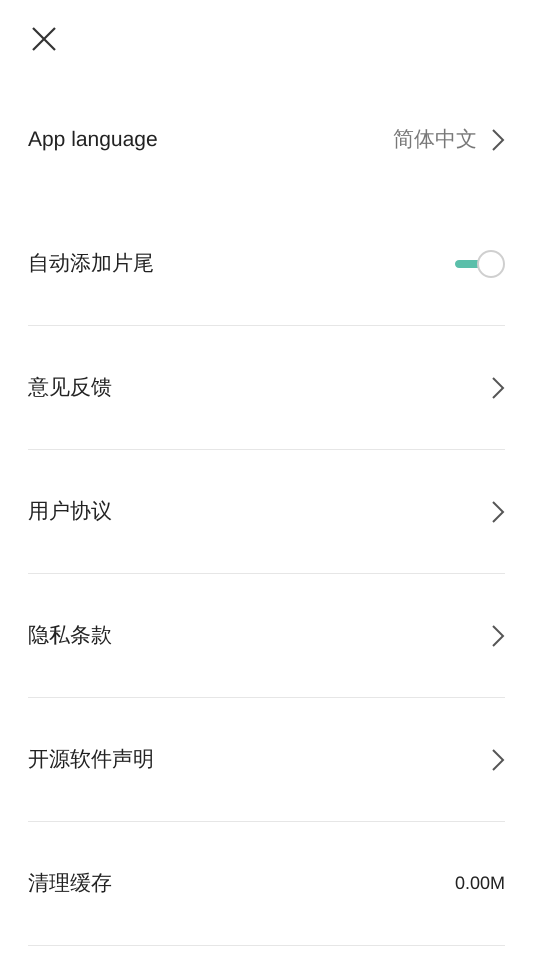  I want to click on close-button, so click(44, 39).